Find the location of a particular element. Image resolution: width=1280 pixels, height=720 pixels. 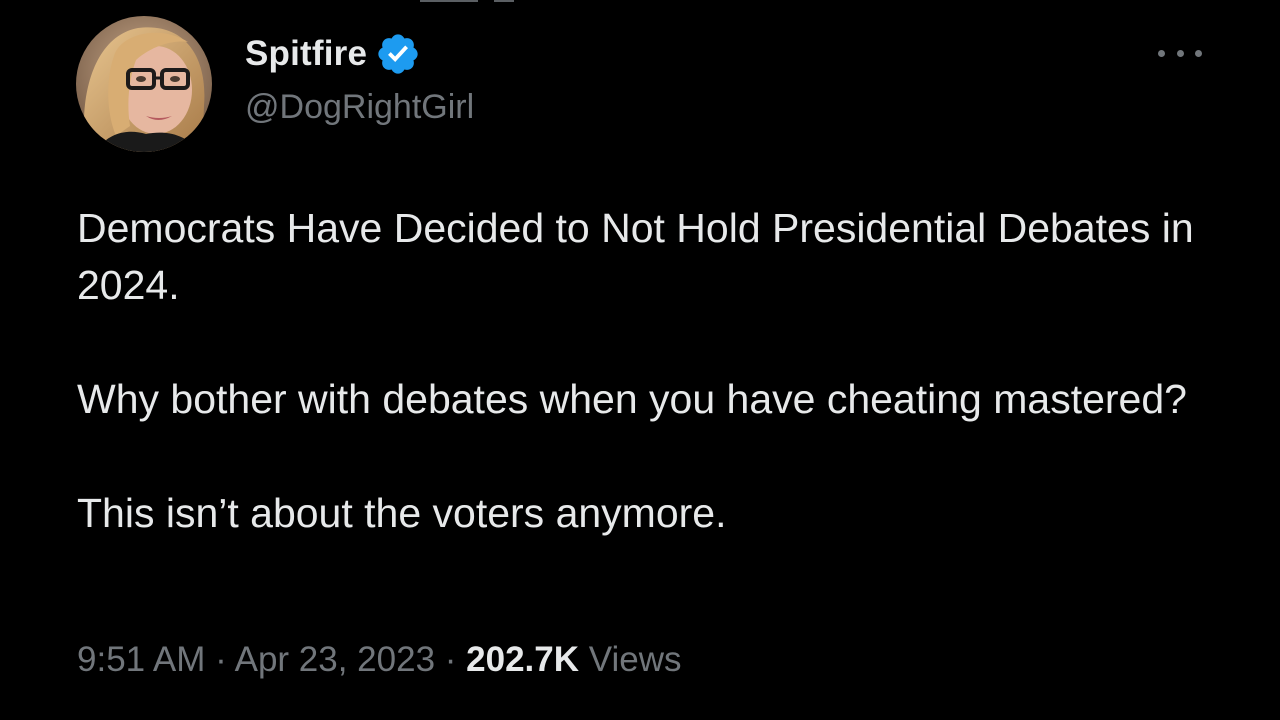

views-label: Views is located at coordinates (635, 659).